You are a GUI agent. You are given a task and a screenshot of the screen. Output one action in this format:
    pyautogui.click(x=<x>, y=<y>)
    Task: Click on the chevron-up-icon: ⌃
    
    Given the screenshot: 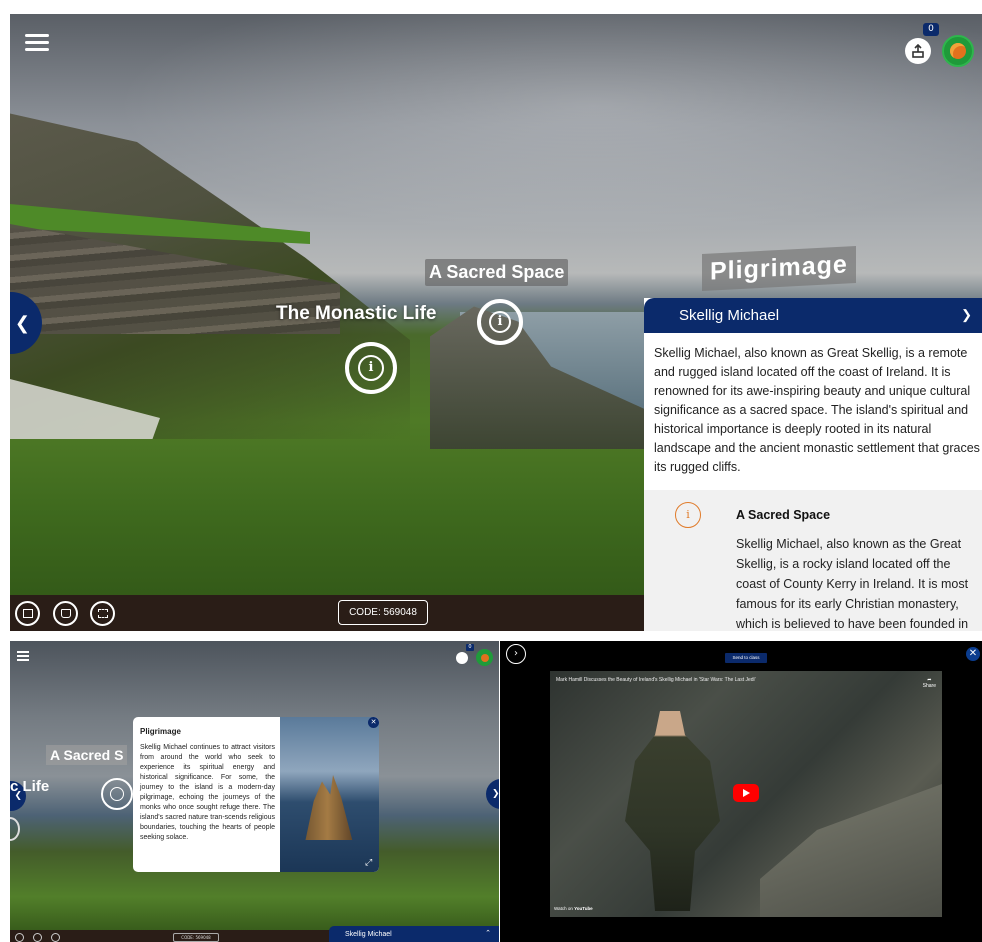 What is the action you would take?
    pyautogui.click(x=488, y=933)
    